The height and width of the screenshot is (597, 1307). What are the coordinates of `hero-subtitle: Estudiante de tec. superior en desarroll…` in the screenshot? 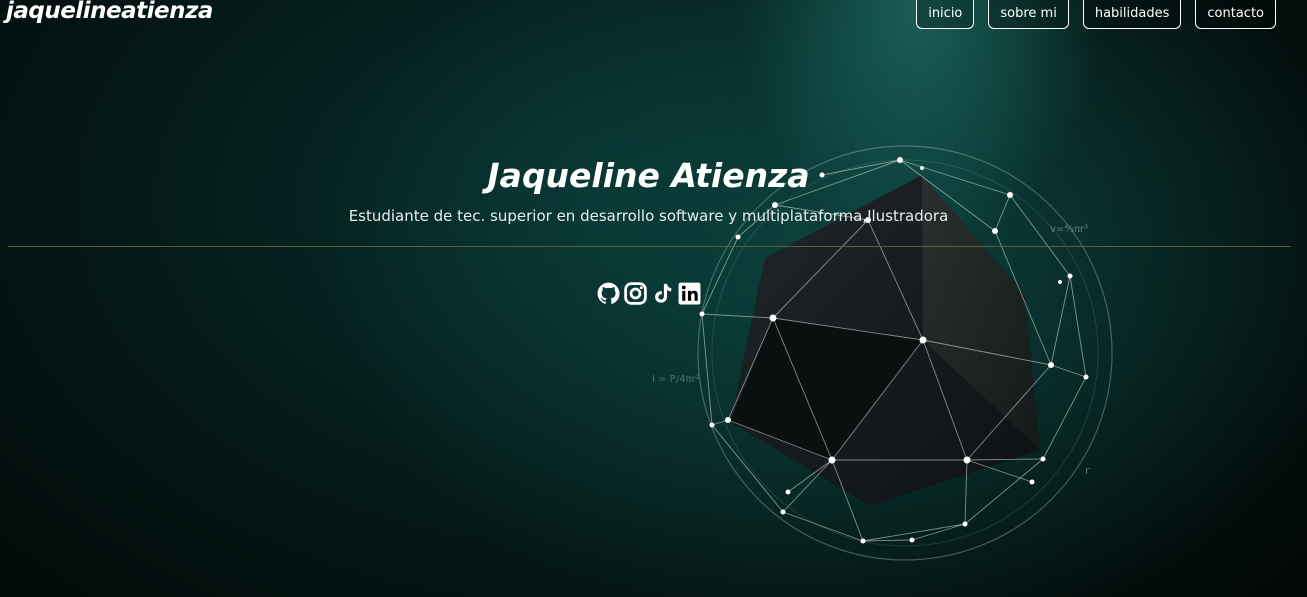 It's located at (648, 216).